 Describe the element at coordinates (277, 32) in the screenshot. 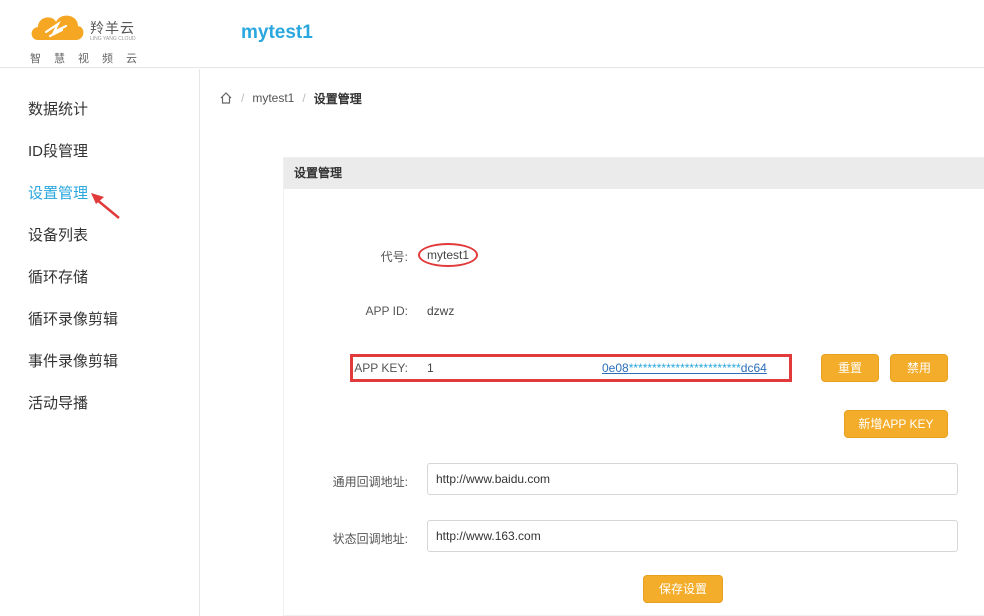

I see `app-title: mytest1` at that location.